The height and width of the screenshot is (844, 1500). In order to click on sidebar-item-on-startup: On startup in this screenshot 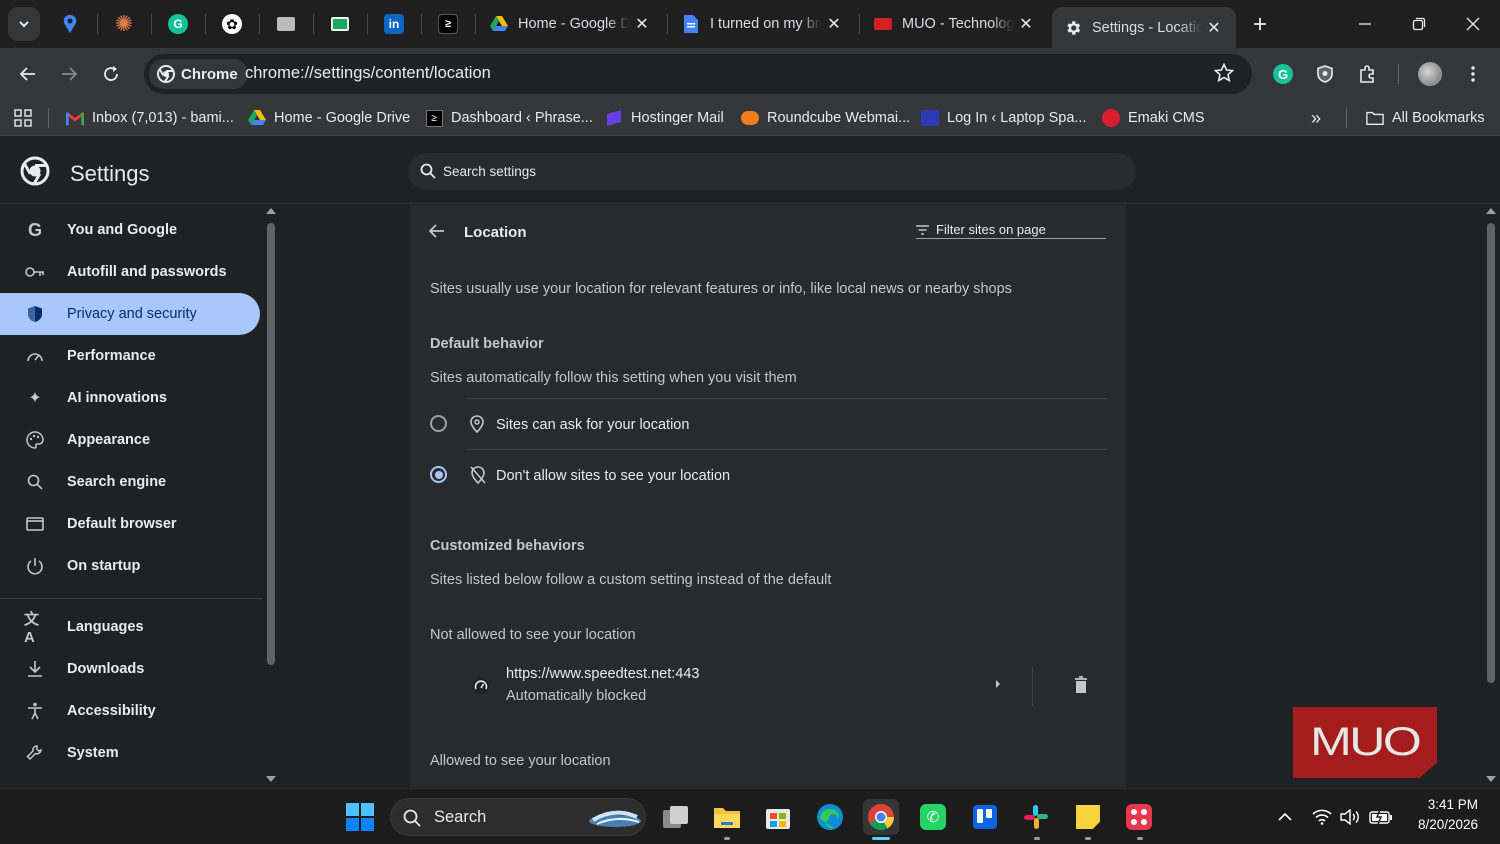, I will do `click(130, 566)`.